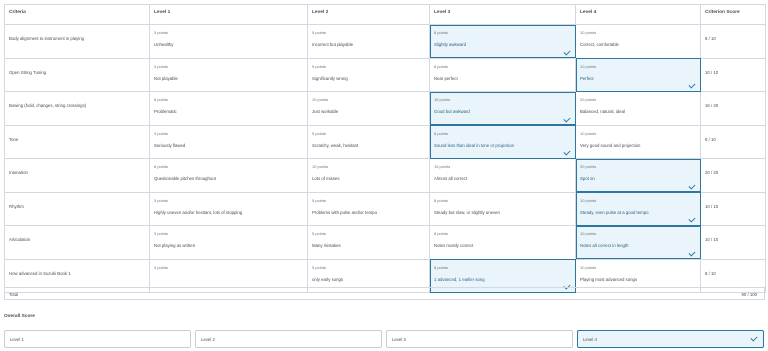 This screenshot has height=351, width=768. I want to click on level-description: Seriously flawed, so click(170, 145).